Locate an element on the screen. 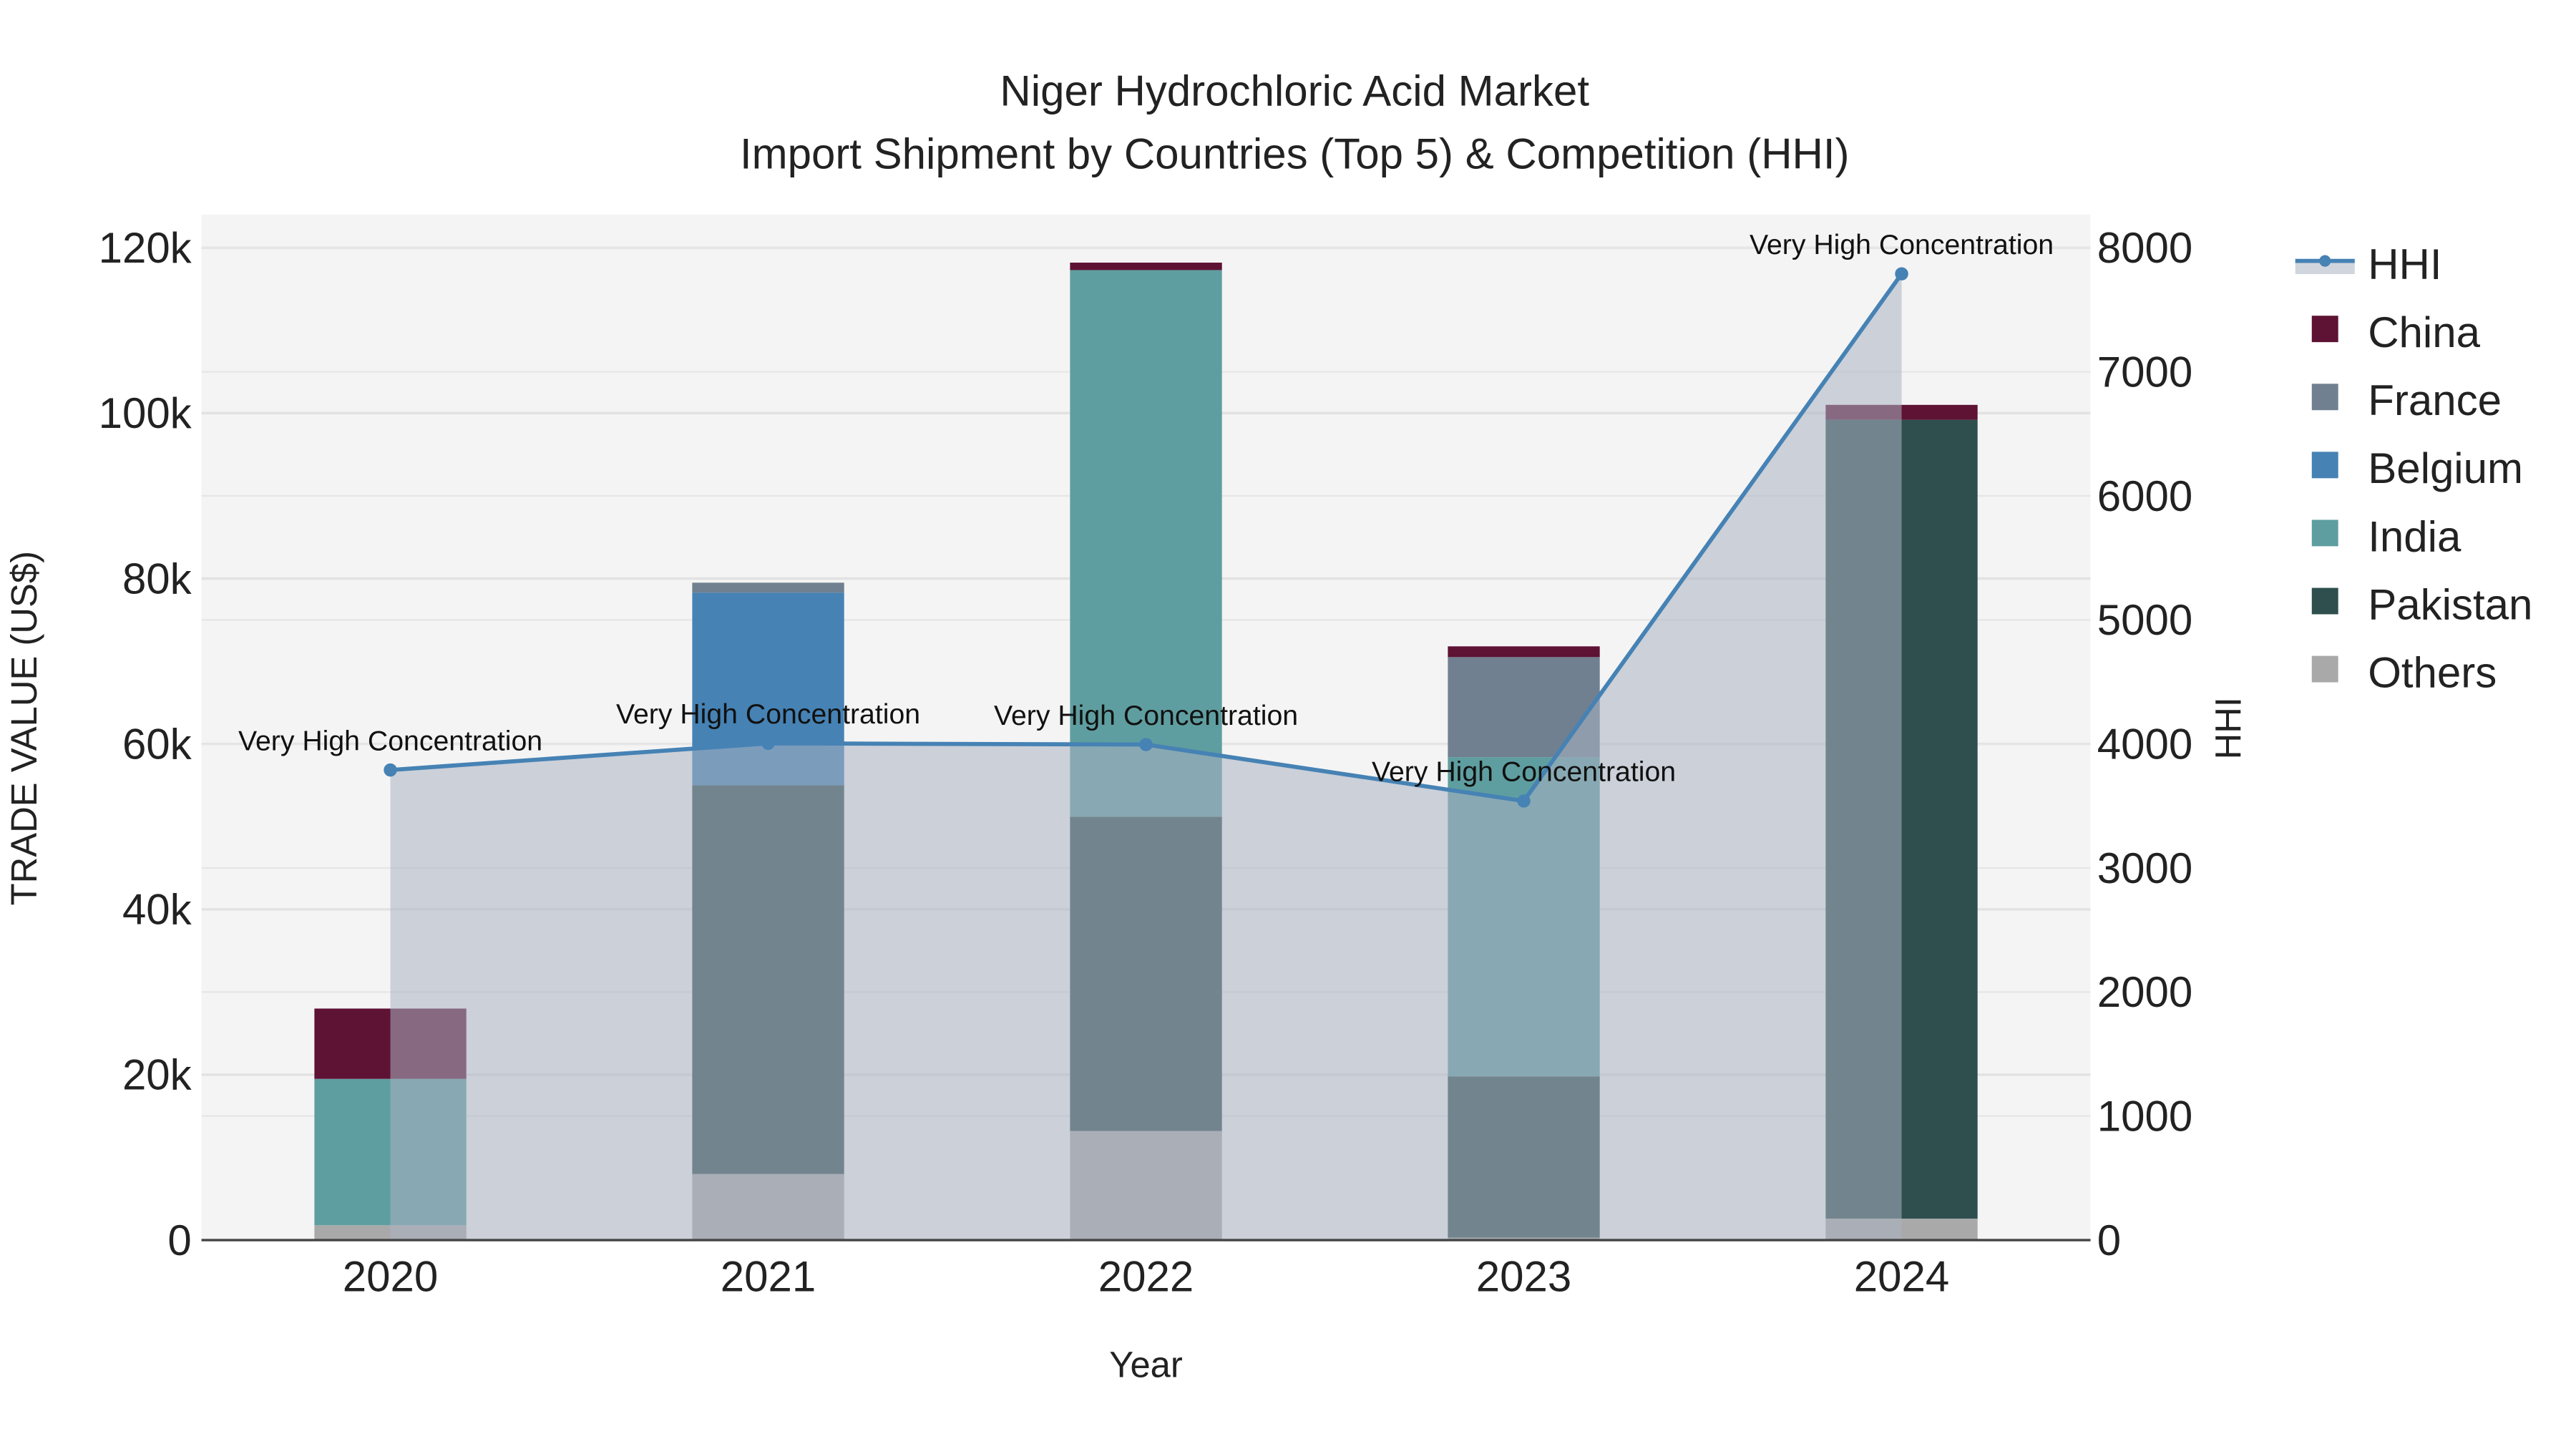 This screenshot has width=2576, height=1449. y2-tick-label: 8000 is located at coordinates (2144, 248).